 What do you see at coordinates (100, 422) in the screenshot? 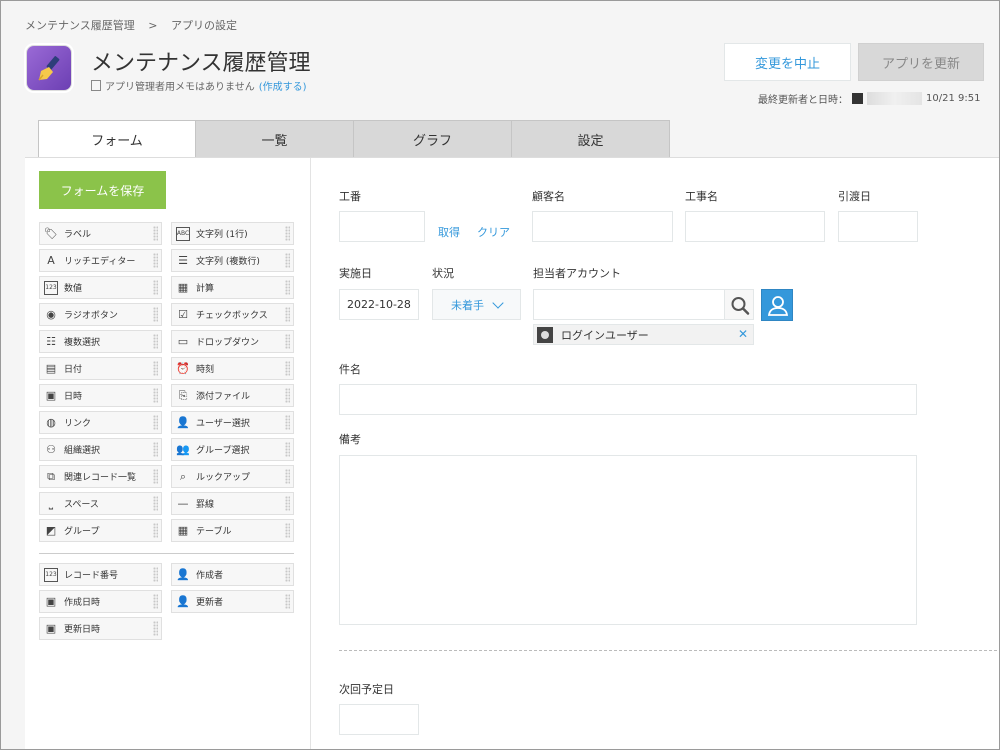
I see `palette-item: ◍ リンク` at bounding box center [100, 422].